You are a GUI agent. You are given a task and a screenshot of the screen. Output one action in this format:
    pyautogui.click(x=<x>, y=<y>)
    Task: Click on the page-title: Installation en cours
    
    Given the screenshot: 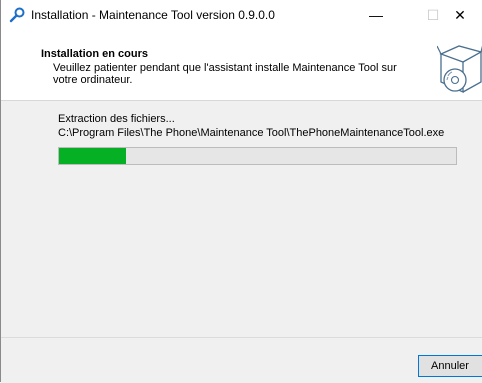 What is the action you would take?
    pyautogui.click(x=94, y=54)
    